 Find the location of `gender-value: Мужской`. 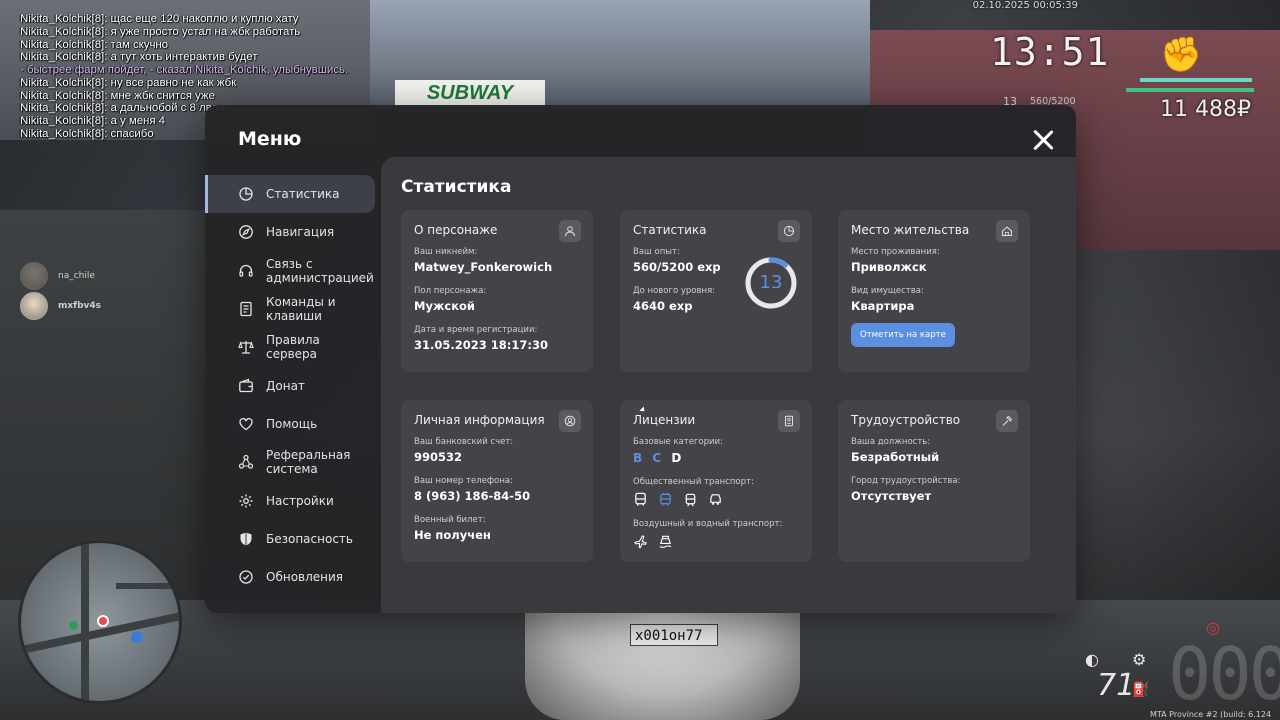

gender-value: Мужской is located at coordinates (444, 306).